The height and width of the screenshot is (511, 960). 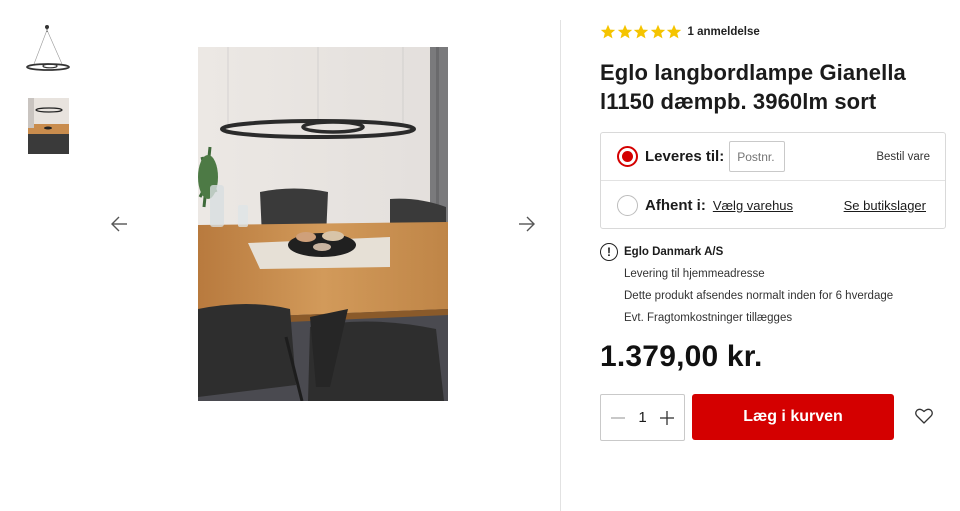 What do you see at coordinates (724, 32) in the screenshot?
I see `review-count: 1 anmeldelse` at bounding box center [724, 32].